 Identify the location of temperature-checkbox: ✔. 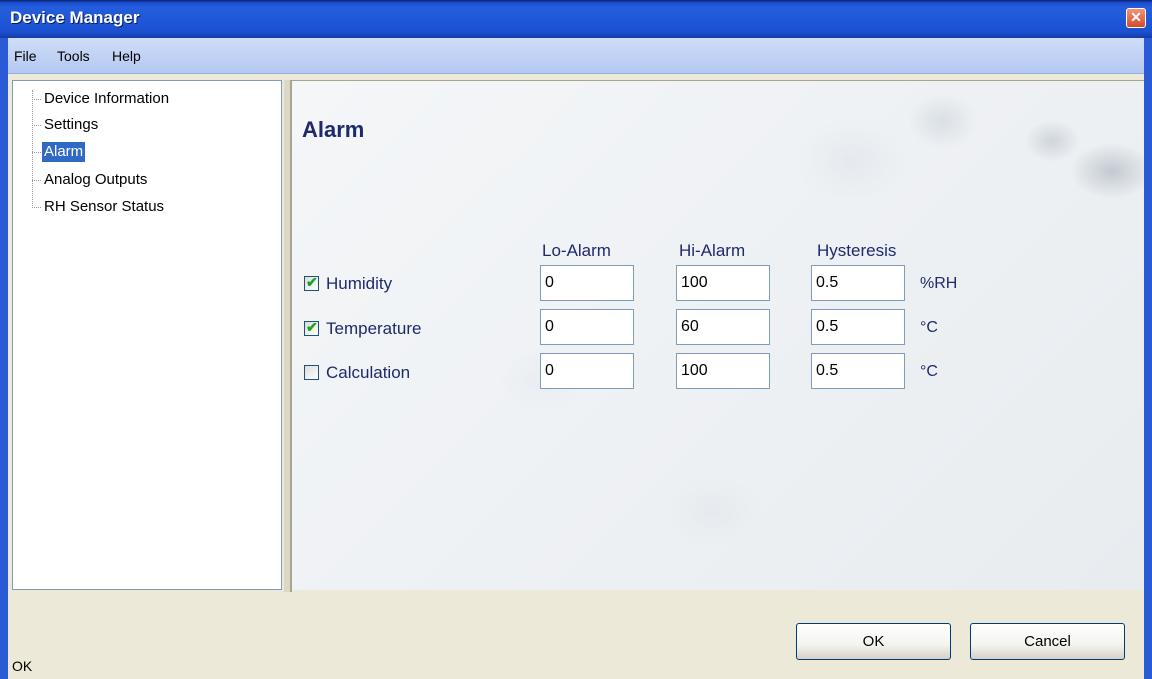
(311, 327).